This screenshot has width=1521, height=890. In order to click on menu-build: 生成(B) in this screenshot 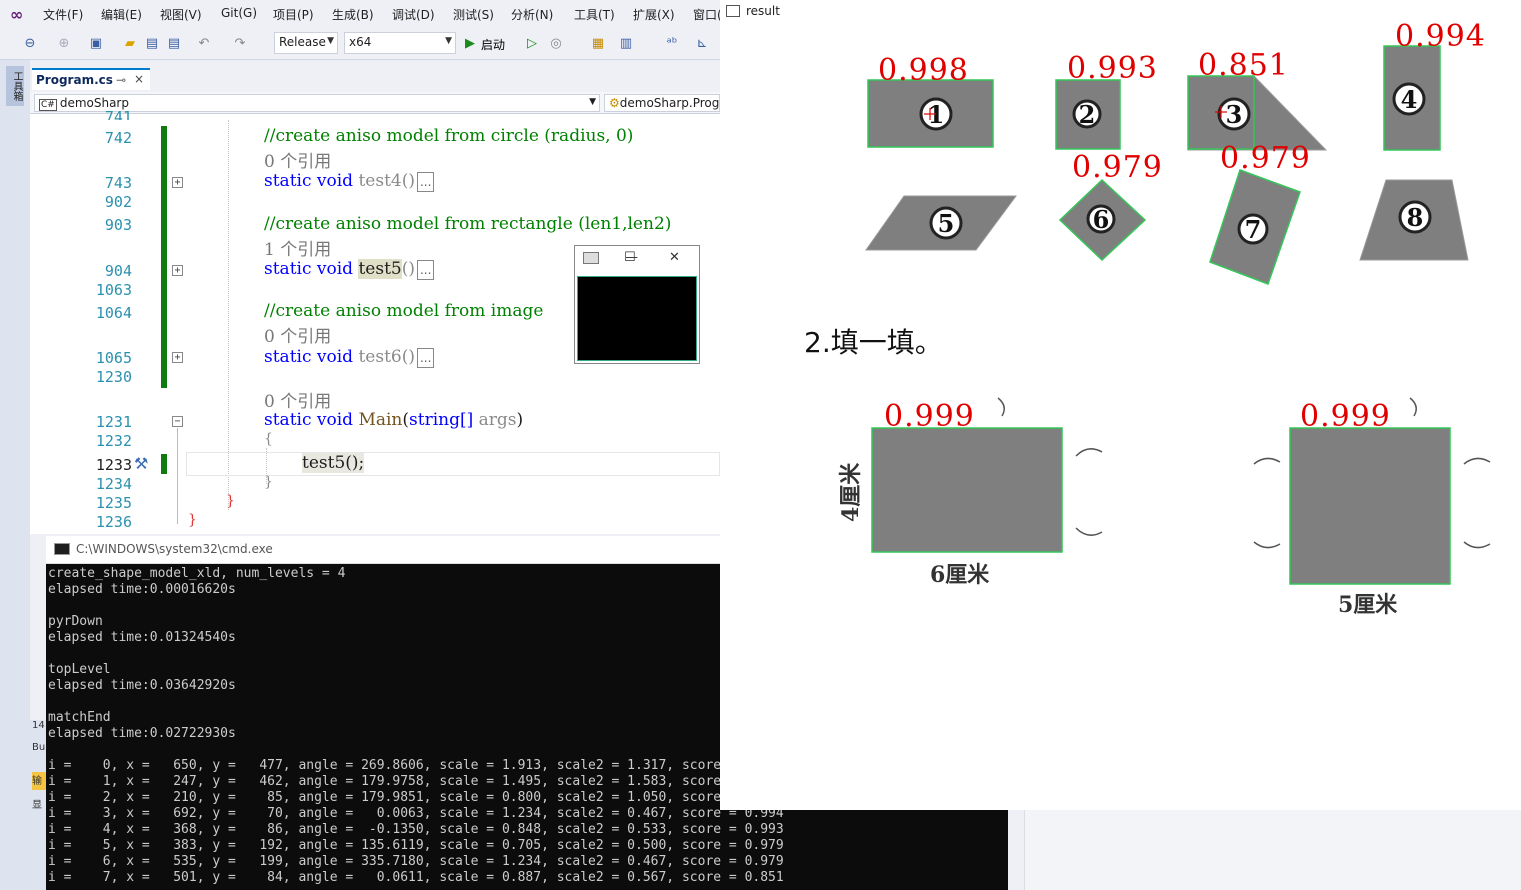, I will do `click(353, 14)`.